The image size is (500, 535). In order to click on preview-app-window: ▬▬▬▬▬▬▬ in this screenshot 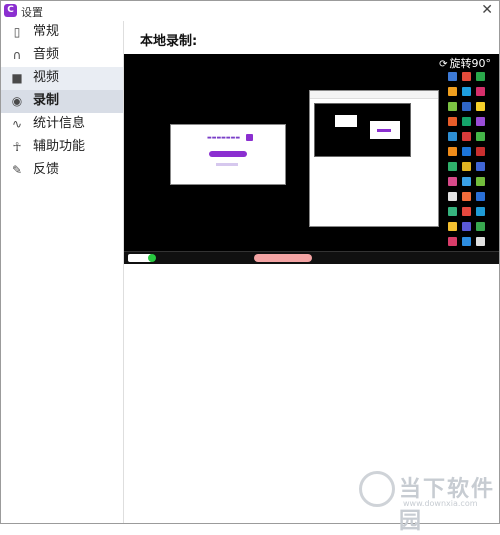, I will do `click(228, 154)`.